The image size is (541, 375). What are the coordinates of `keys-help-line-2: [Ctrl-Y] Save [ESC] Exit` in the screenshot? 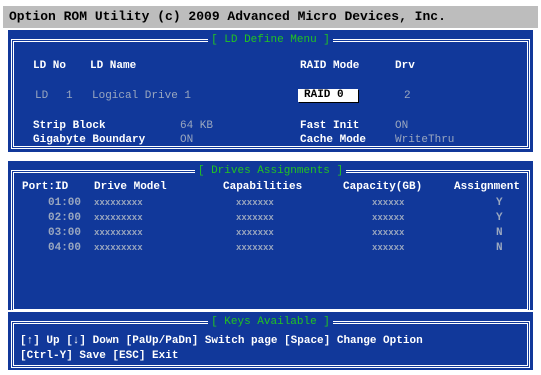 It's located at (99, 356).